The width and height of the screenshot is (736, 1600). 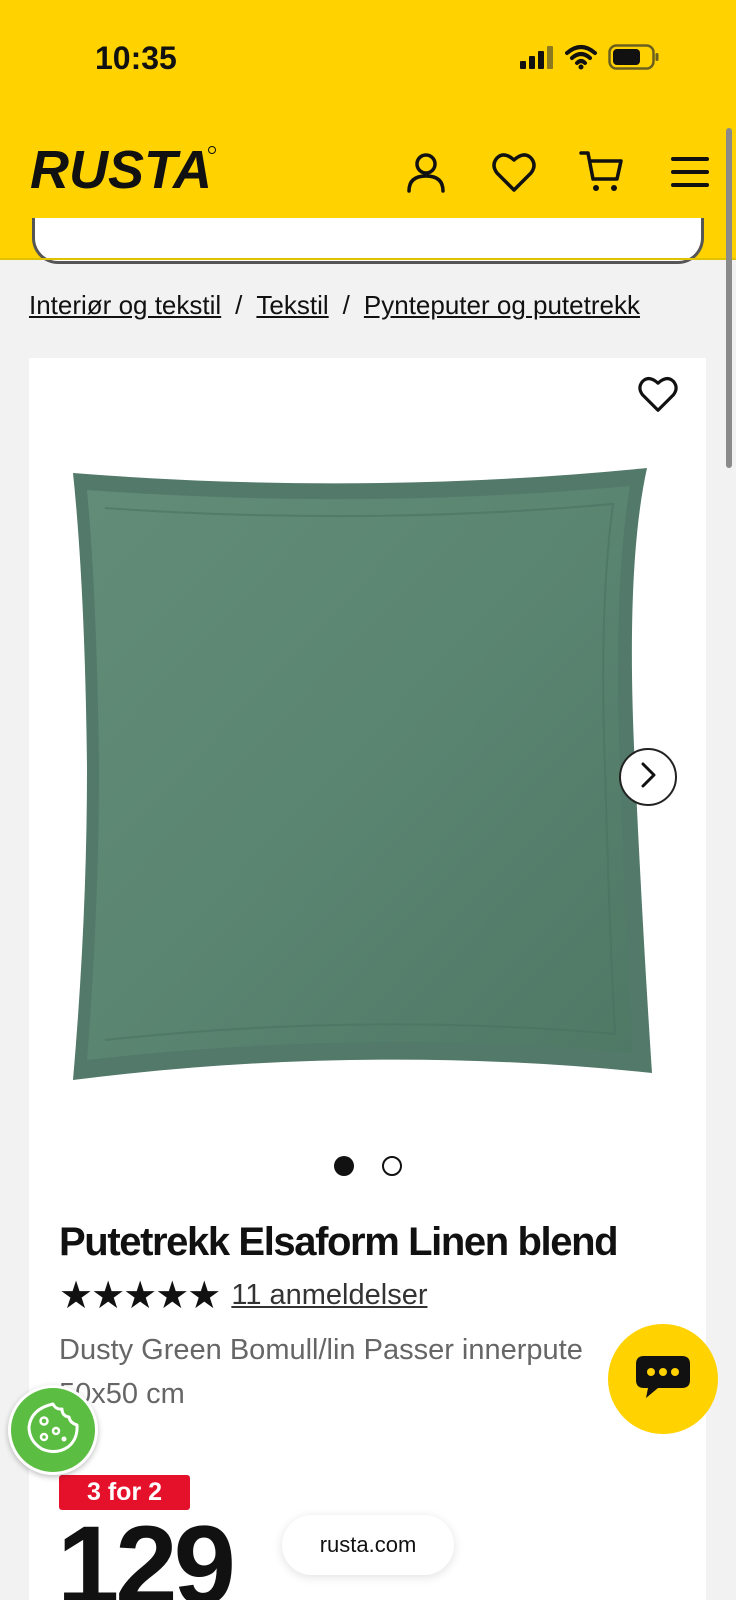 I want to click on wishlist-button, so click(x=514, y=174).